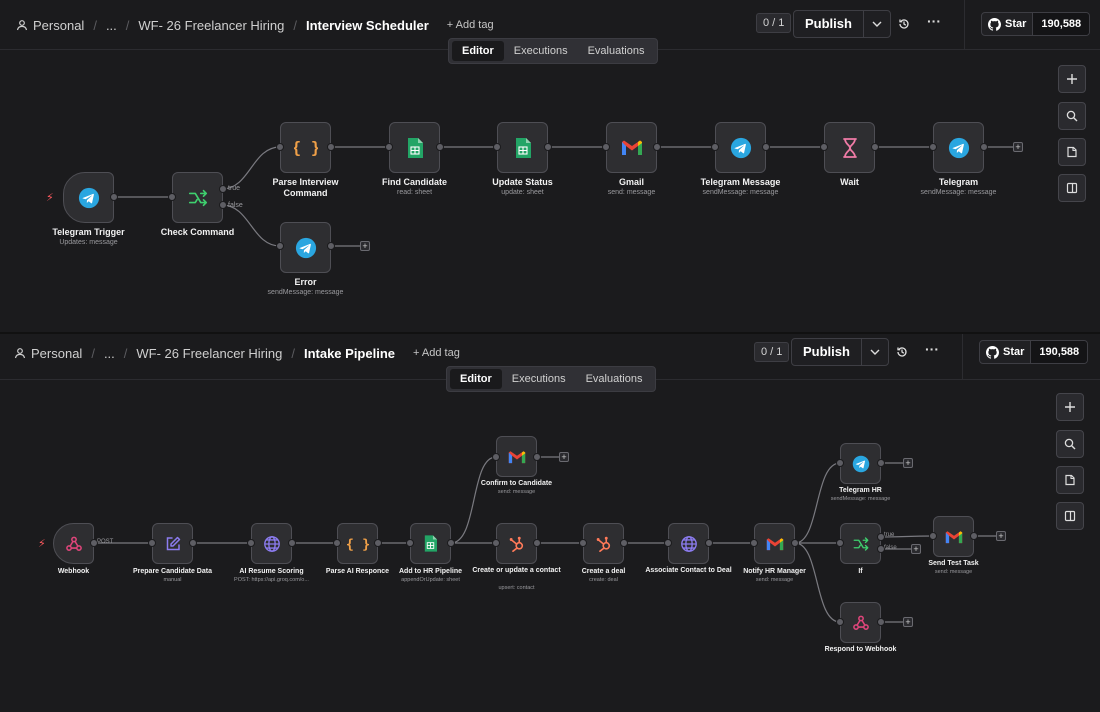 The image size is (1100, 712). I want to click on node-gmail, so click(631, 147).